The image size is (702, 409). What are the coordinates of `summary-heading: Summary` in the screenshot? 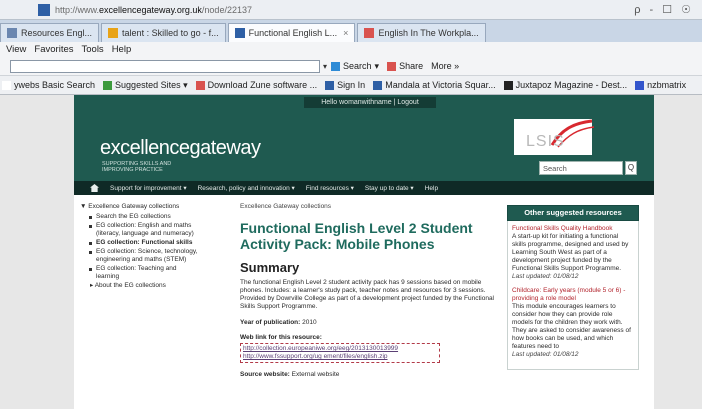 It's located at (270, 267).